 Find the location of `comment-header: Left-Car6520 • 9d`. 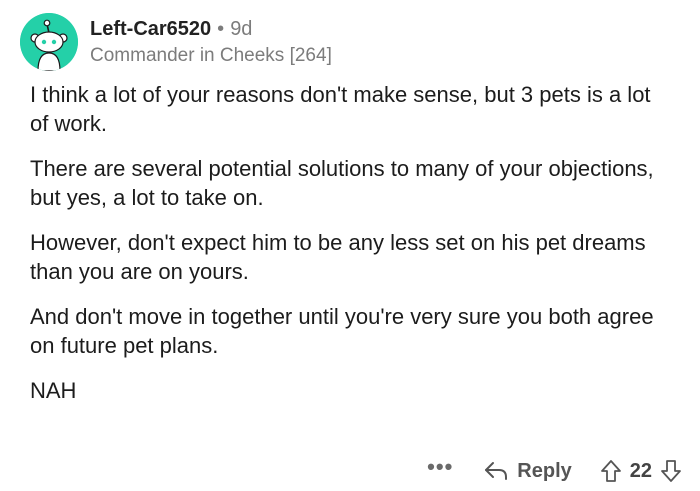

comment-header: Left-Car6520 • 9d is located at coordinates (171, 29).